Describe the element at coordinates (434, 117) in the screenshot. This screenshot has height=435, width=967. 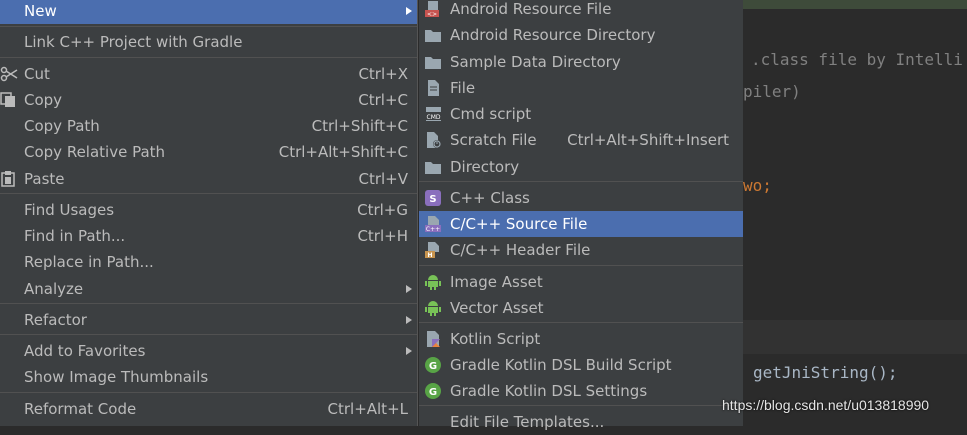
I see `svg-text: CMD` at that location.